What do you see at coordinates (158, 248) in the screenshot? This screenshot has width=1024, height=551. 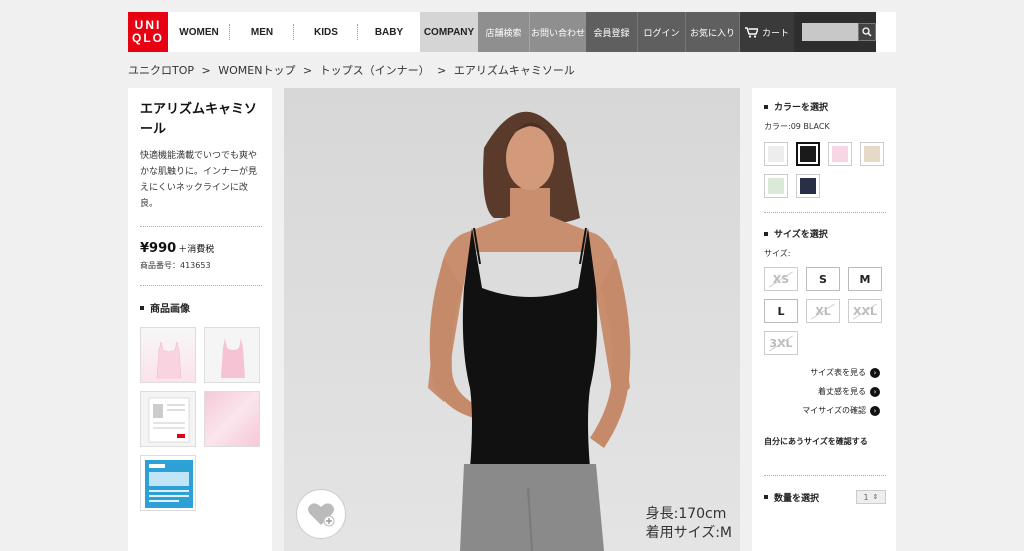 I see `price-value: ¥990` at bounding box center [158, 248].